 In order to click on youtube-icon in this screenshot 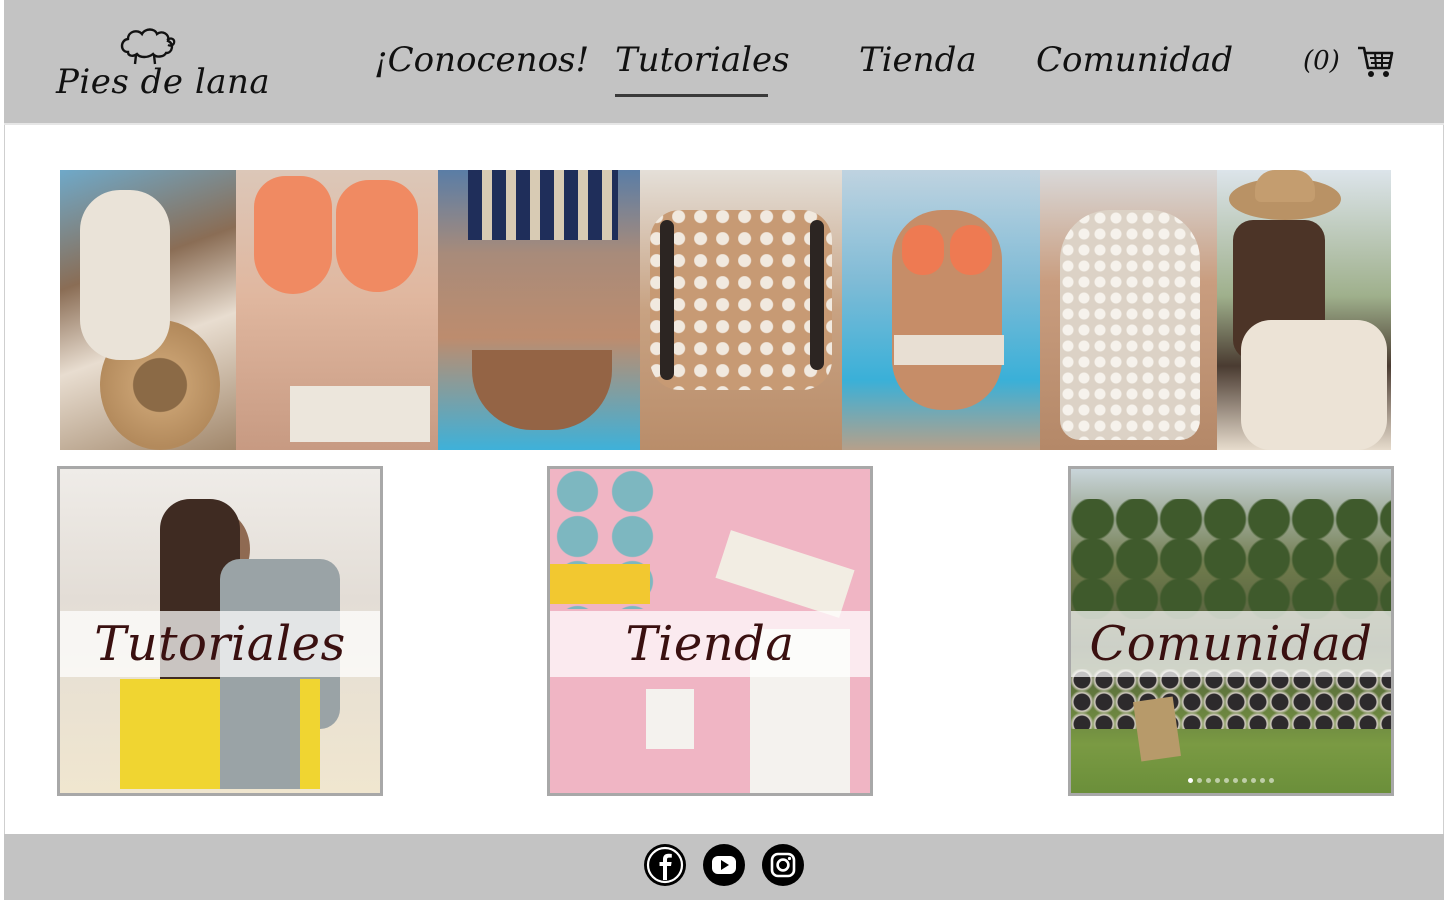, I will do `click(724, 865)`.